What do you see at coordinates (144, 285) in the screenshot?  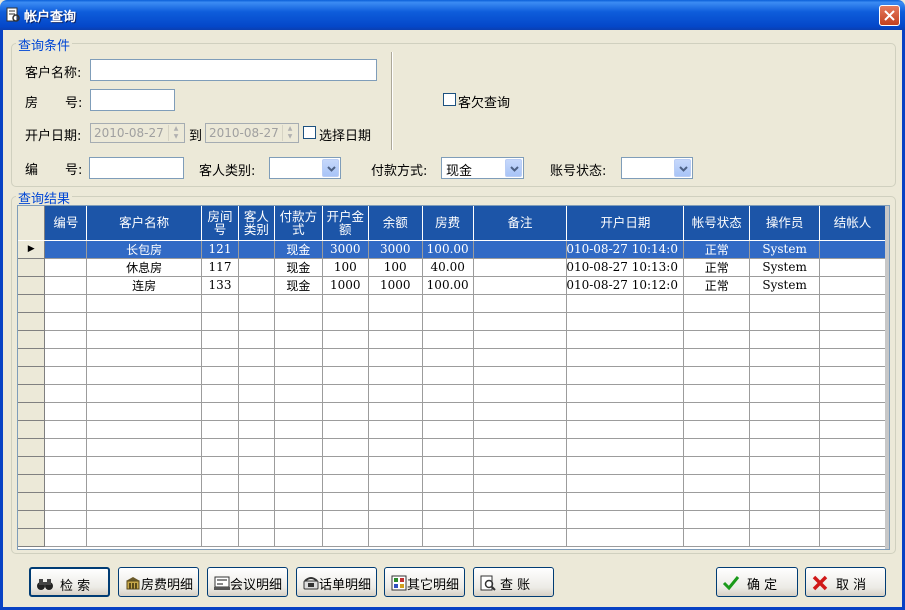 I see `table-cell: 连房` at bounding box center [144, 285].